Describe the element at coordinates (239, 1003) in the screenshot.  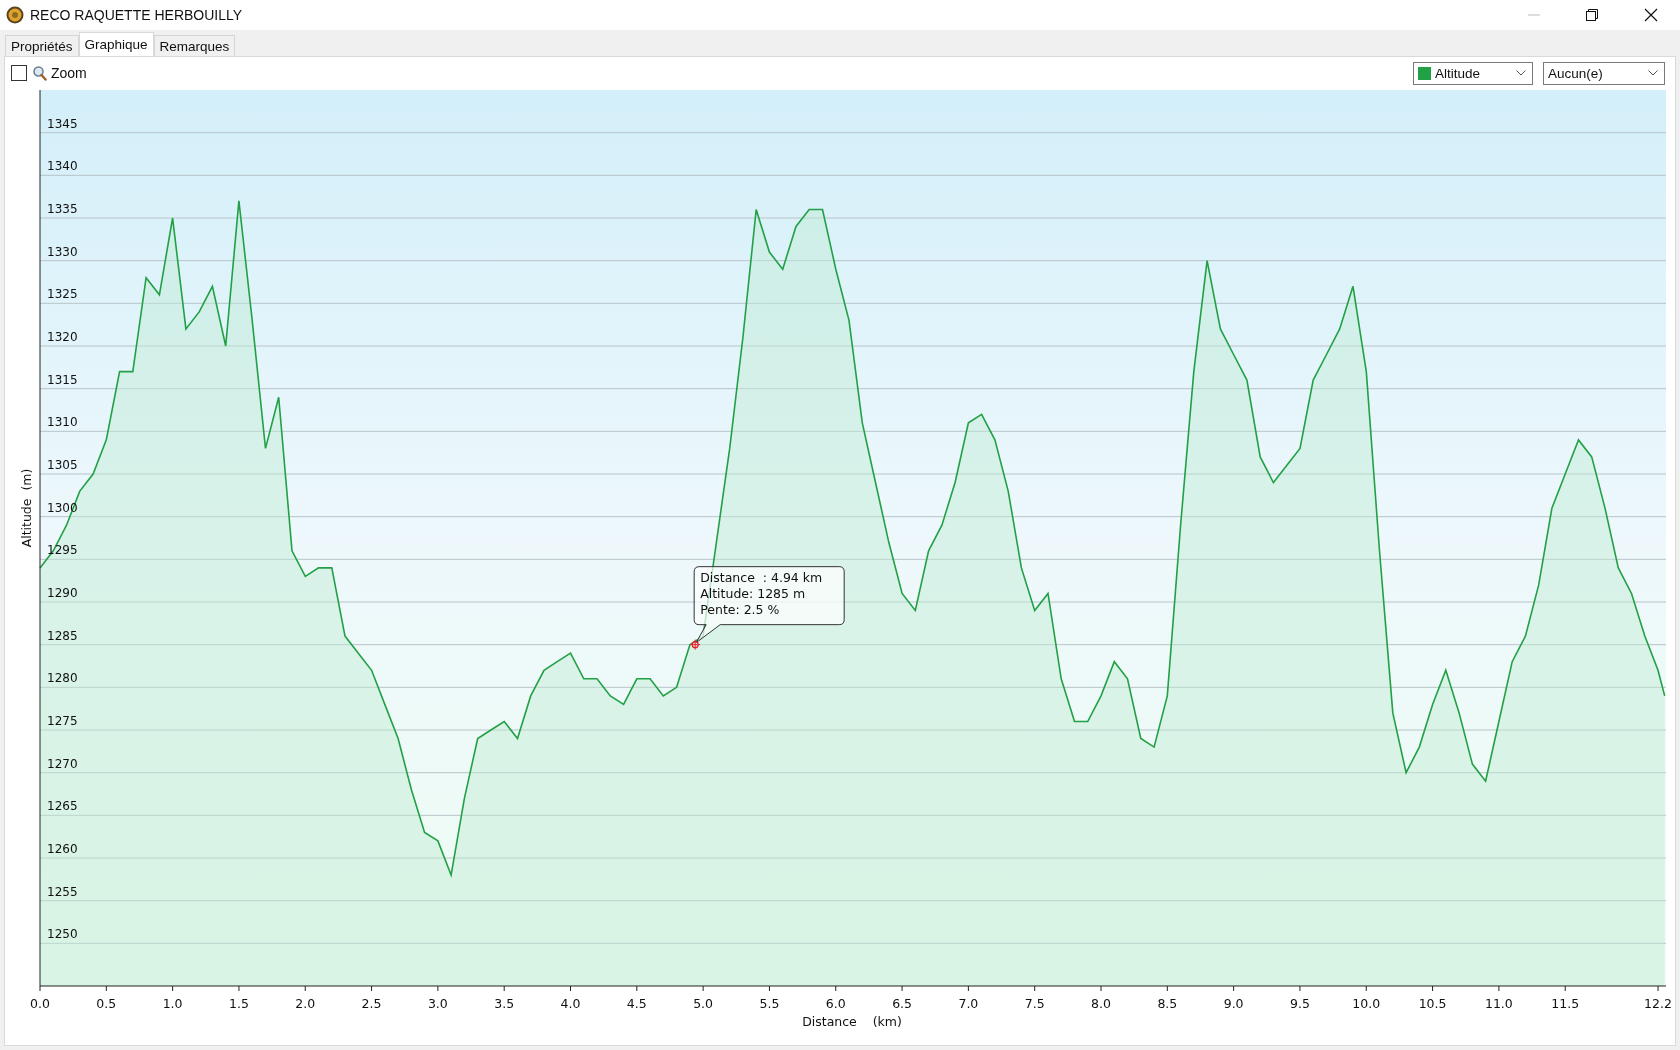
I see `axis-tick-label: 1.5` at that location.